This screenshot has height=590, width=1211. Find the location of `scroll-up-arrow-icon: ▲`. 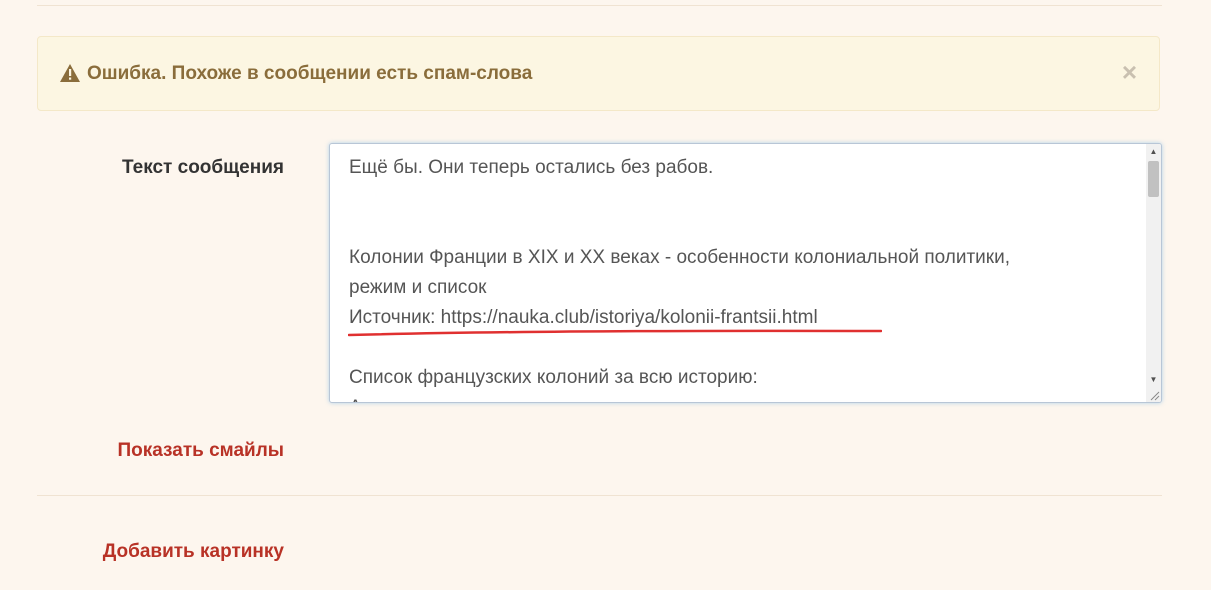

scroll-up-arrow-icon: ▲ is located at coordinates (1153, 151).